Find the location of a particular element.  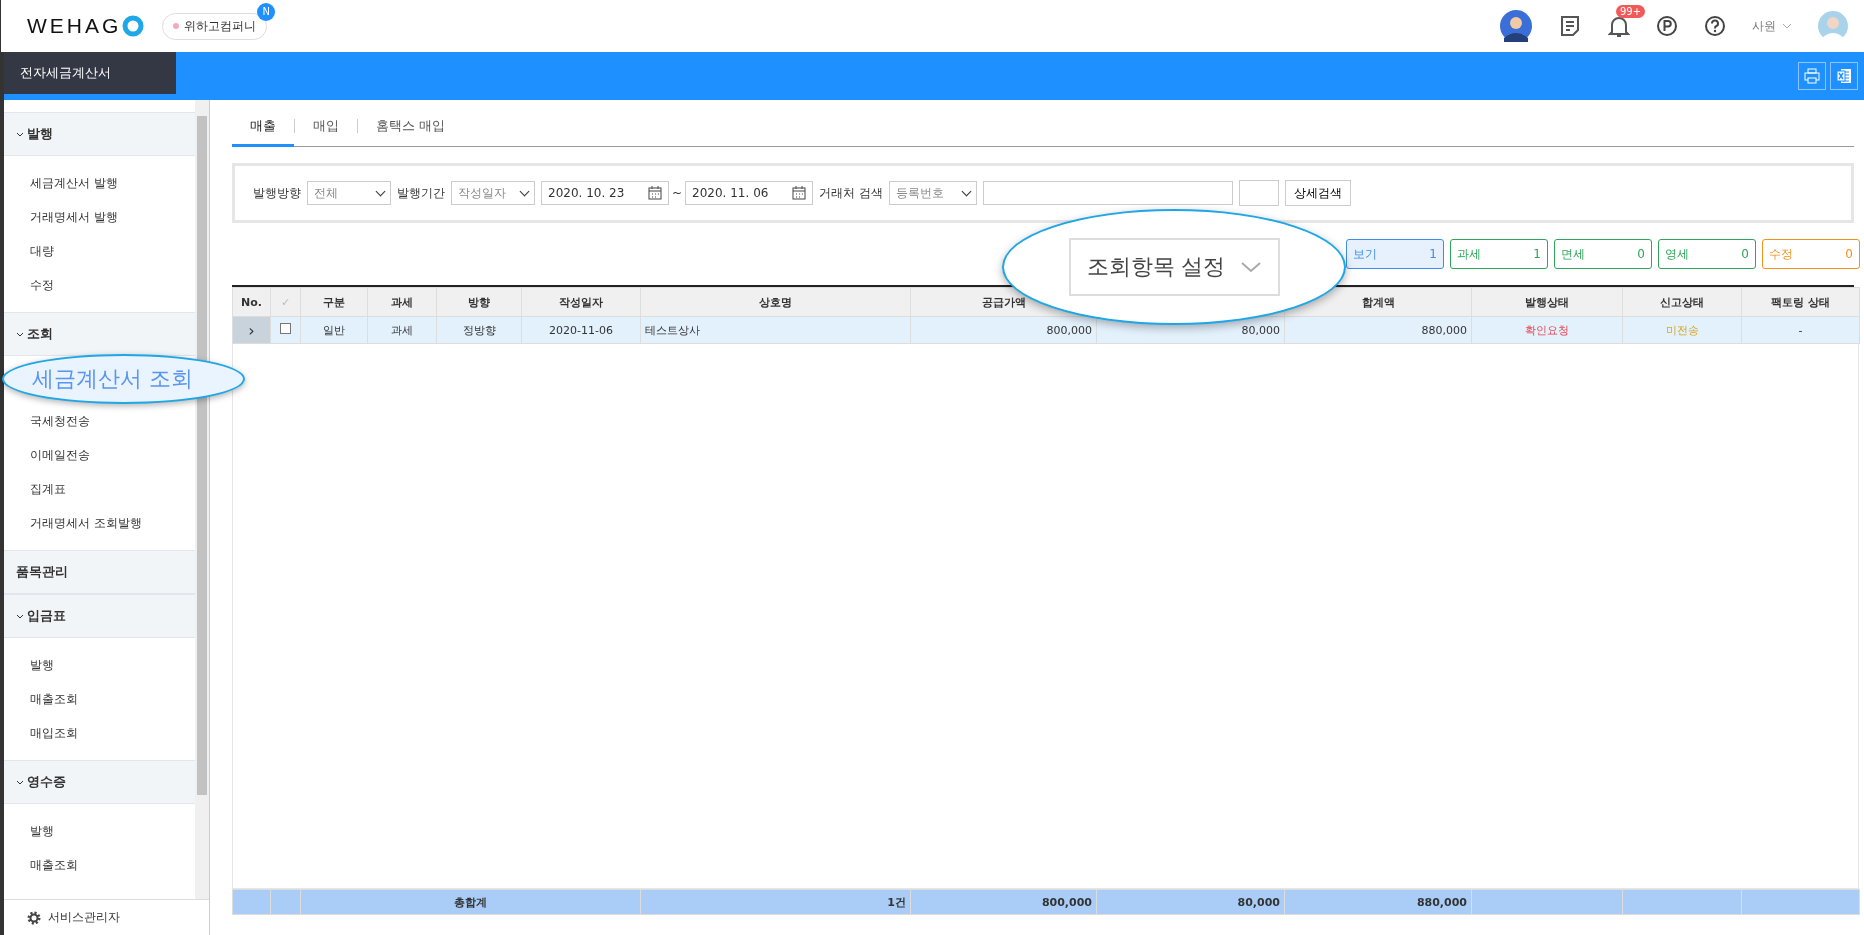

column-header: ✓ is located at coordinates (285, 302).